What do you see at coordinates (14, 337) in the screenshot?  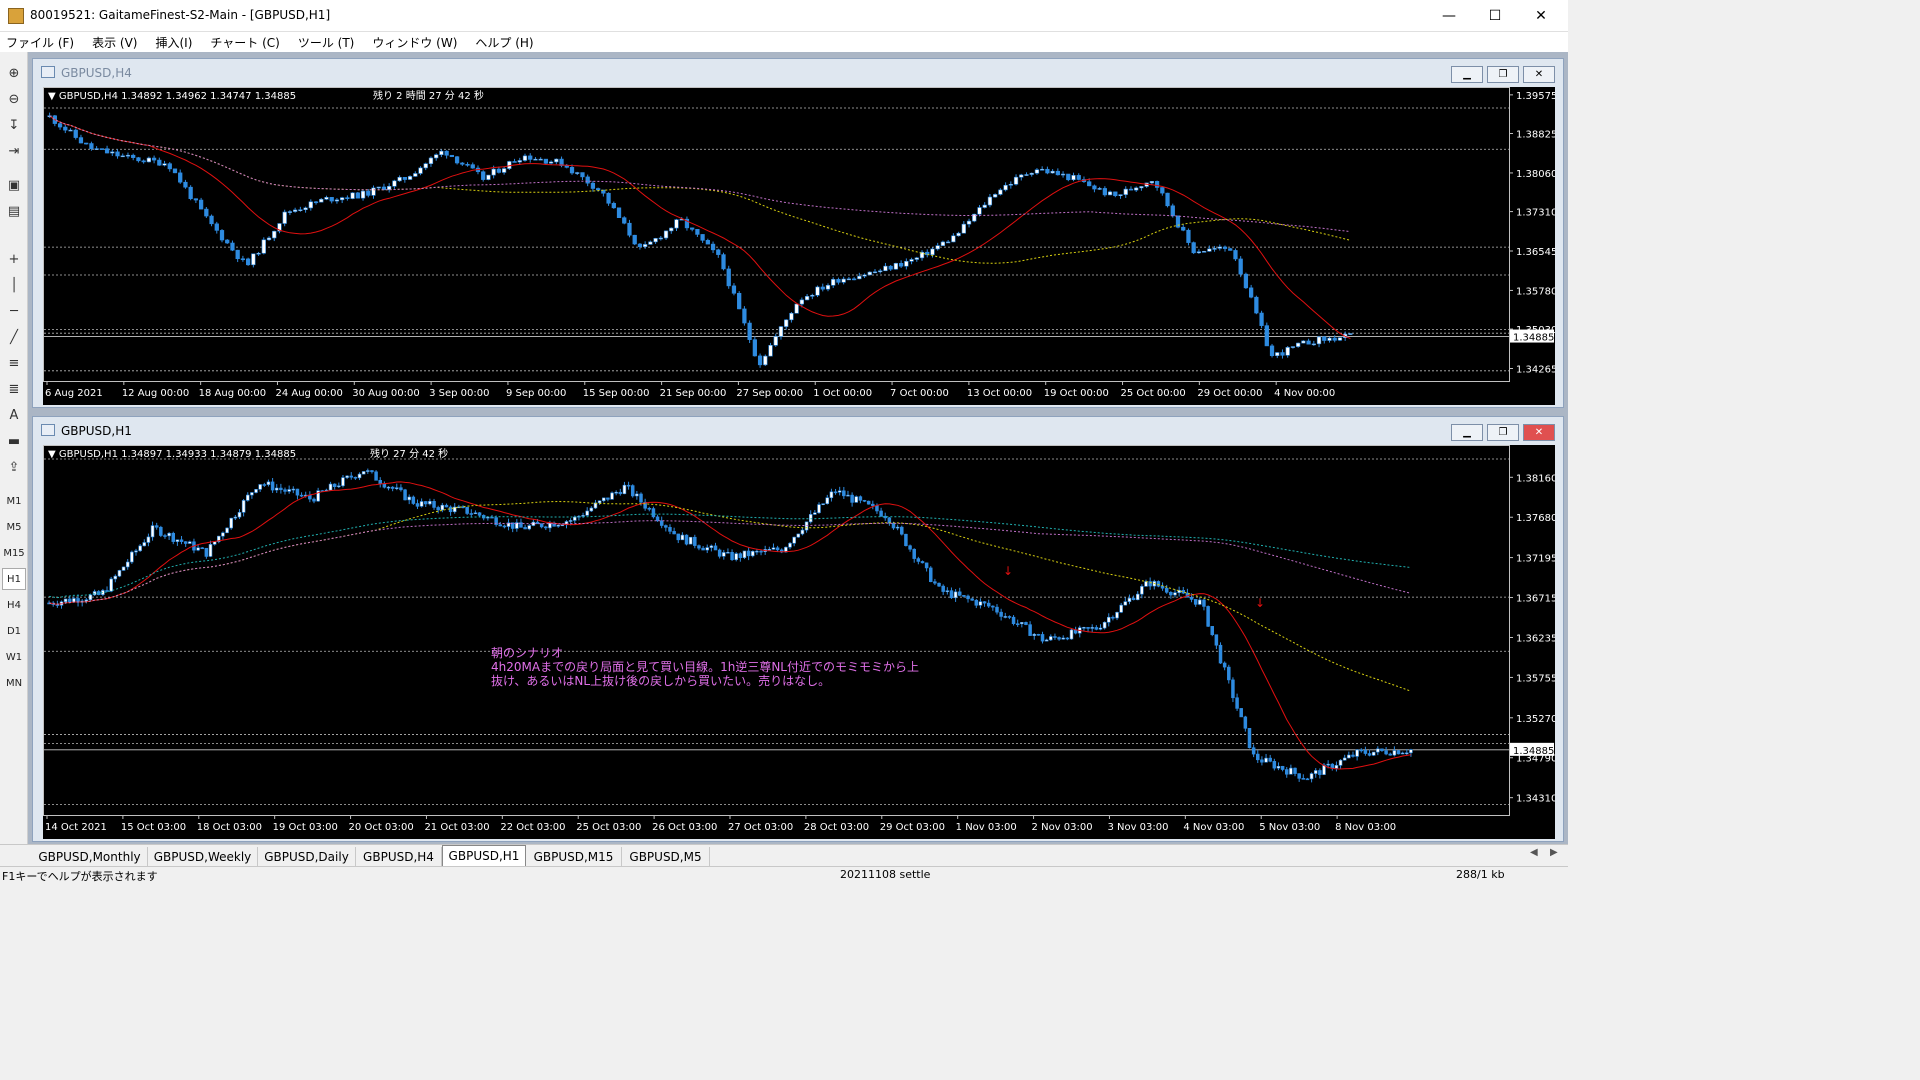 I see `trendline-icon: ╱` at bounding box center [14, 337].